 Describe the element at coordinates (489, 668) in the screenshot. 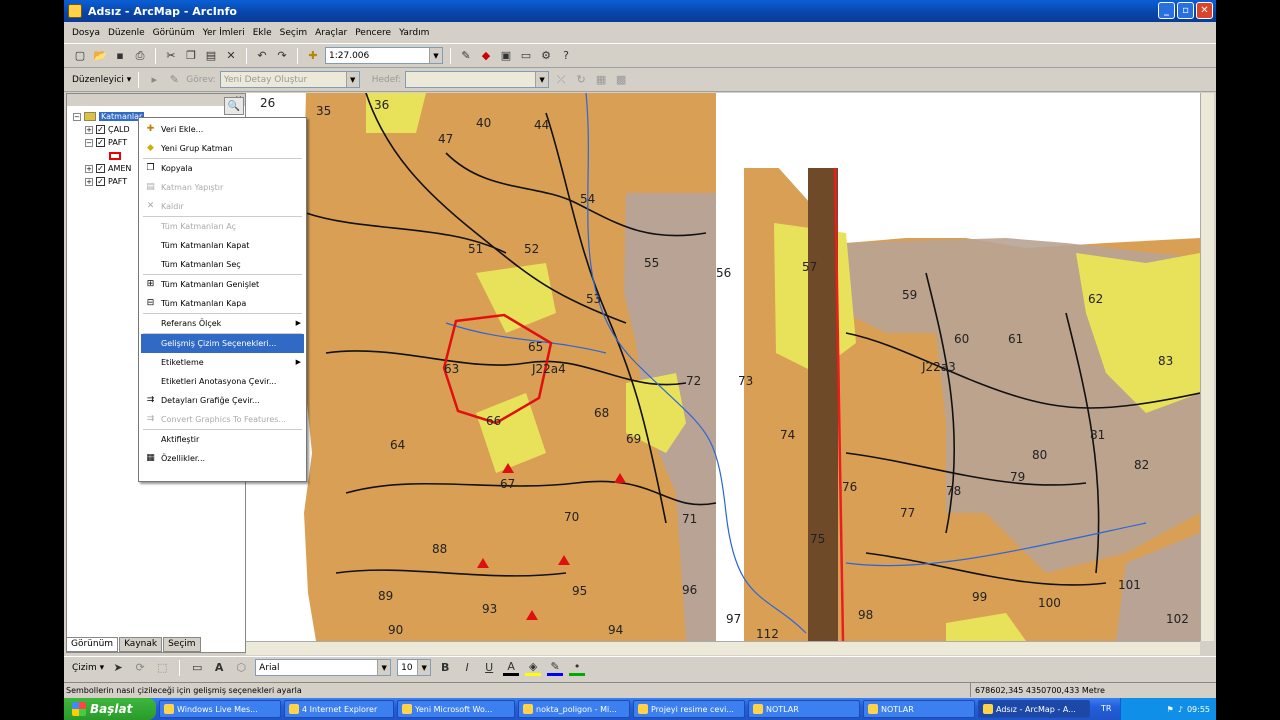

I see `underline-icon: U` at that location.